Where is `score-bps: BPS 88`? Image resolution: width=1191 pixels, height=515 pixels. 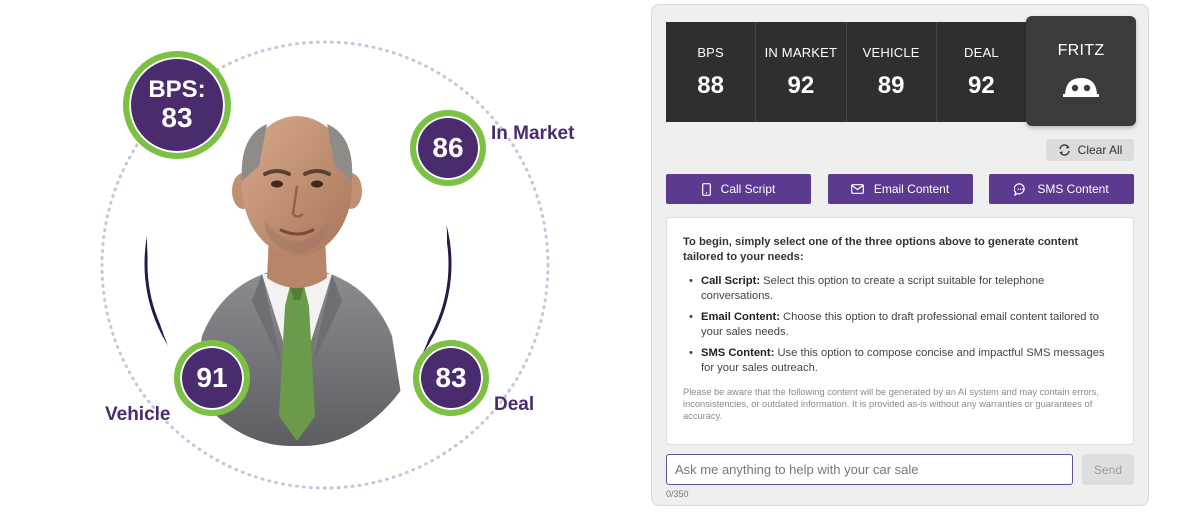
score-bps: BPS 88 is located at coordinates (711, 72).